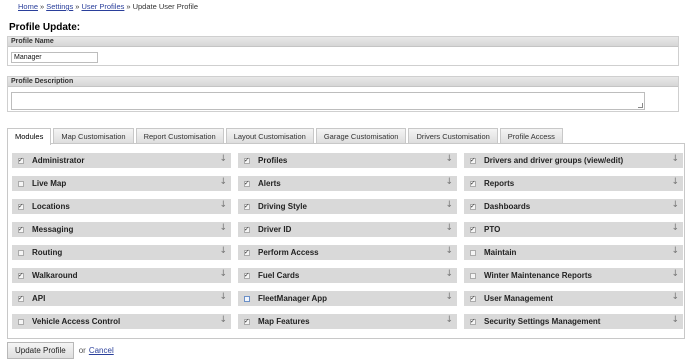 This screenshot has width=688, height=363. What do you see at coordinates (347, 298) in the screenshot?
I see `module-item: FleetManager App ↓` at bounding box center [347, 298].